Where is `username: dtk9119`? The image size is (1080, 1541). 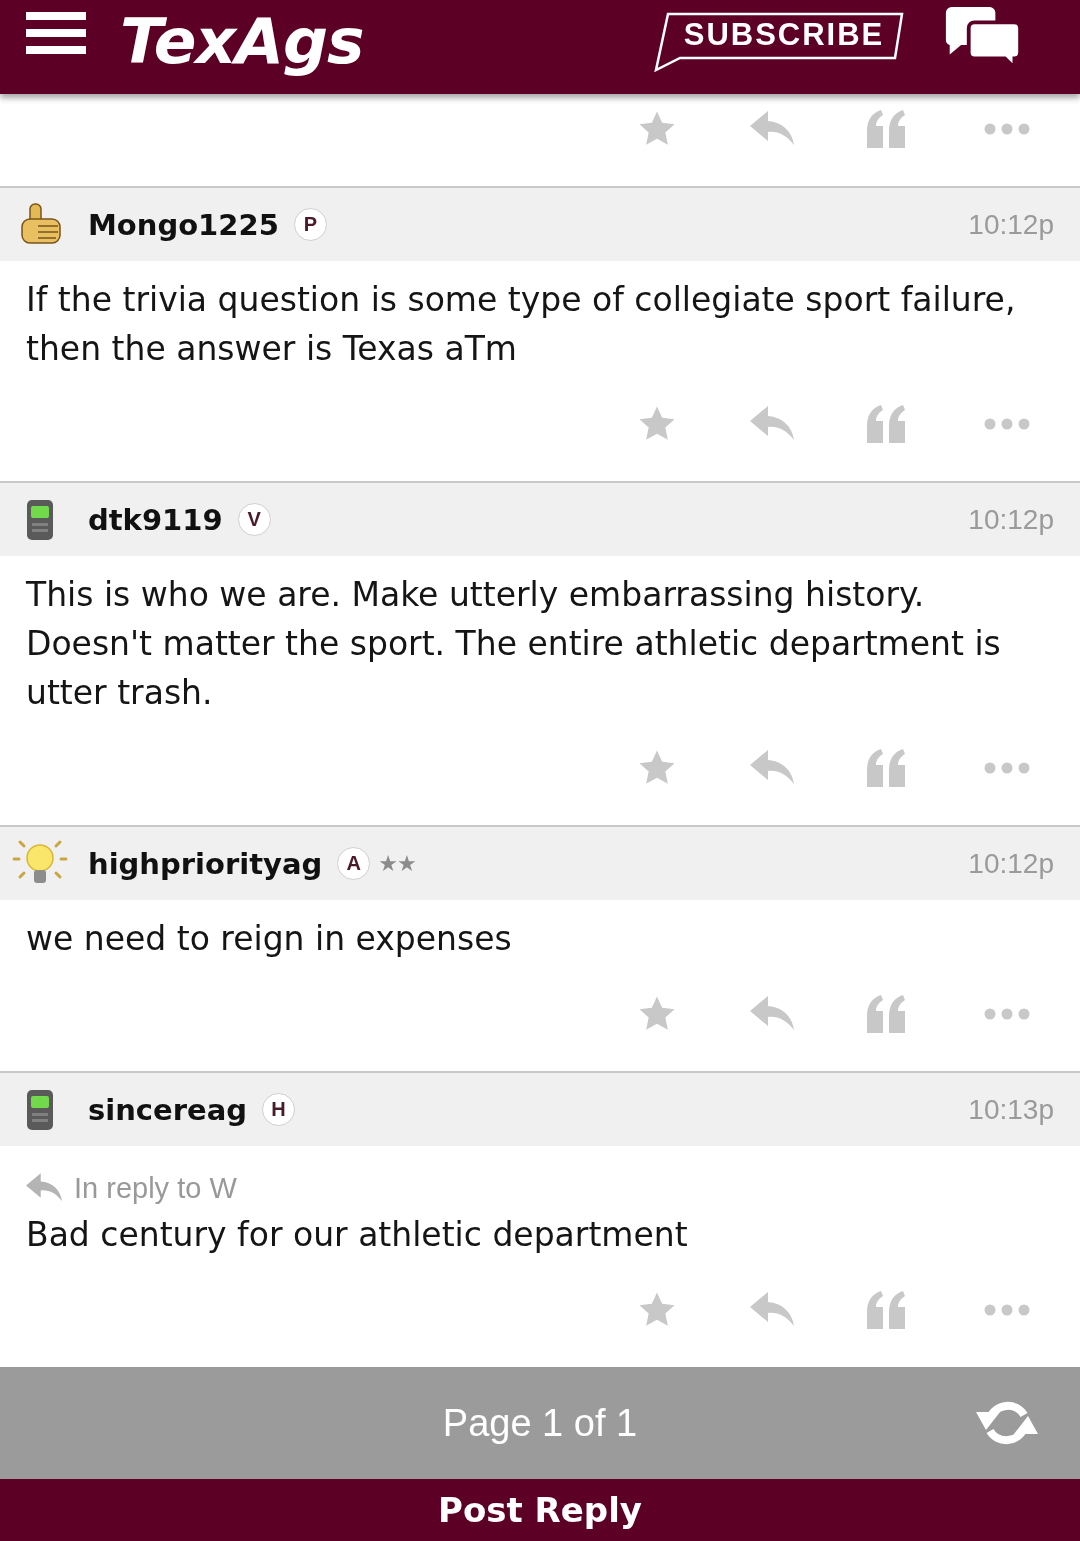
username: dtk9119 is located at coordinates (155, 519).